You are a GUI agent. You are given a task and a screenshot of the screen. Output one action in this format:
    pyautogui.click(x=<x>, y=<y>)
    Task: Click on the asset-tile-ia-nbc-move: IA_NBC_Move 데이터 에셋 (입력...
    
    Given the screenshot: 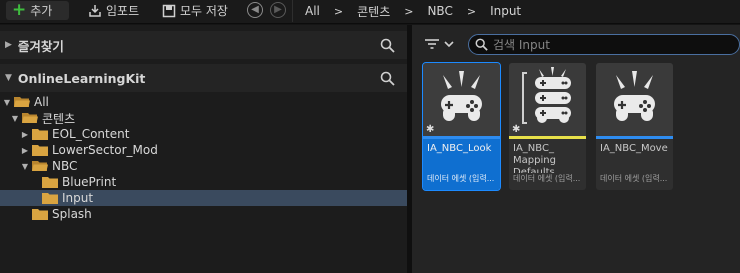 What is the action you would take?
    pyautogui.click(x=634, y=126)
    